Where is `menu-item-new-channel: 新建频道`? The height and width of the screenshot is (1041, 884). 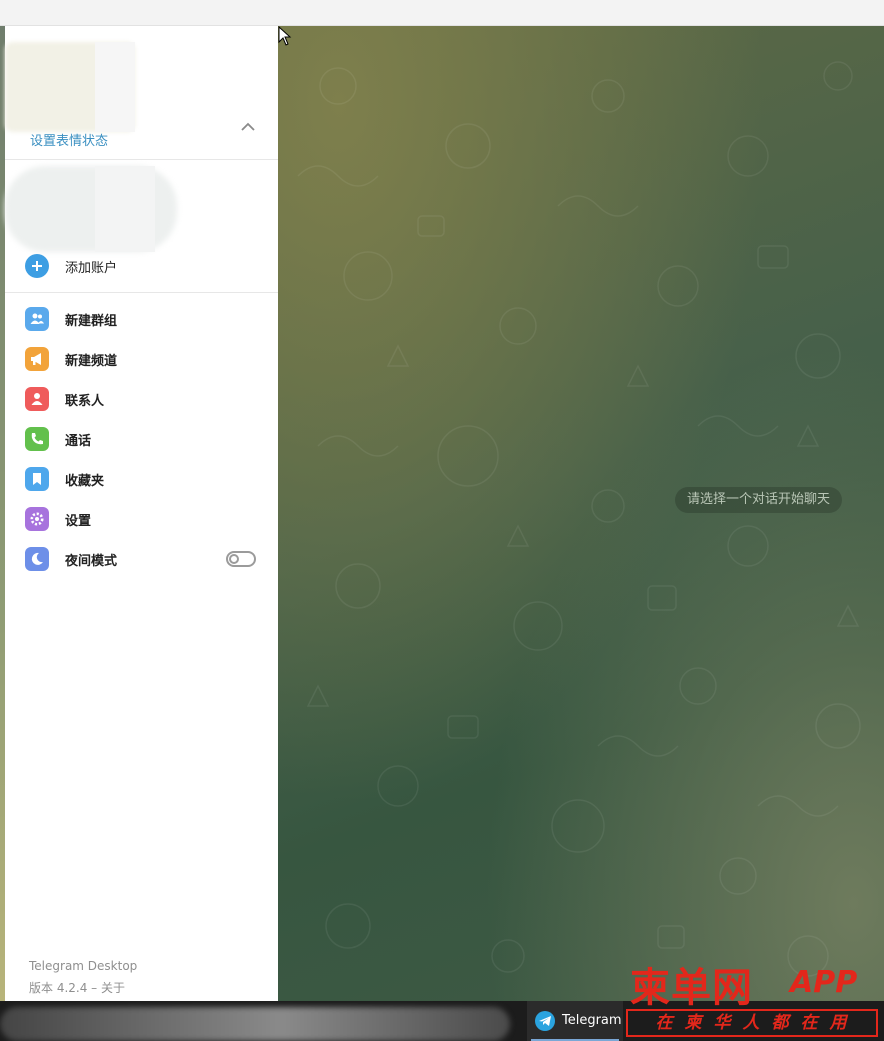
menu-item-new-channel: 新建频道 is located at coordinates (141, 359).